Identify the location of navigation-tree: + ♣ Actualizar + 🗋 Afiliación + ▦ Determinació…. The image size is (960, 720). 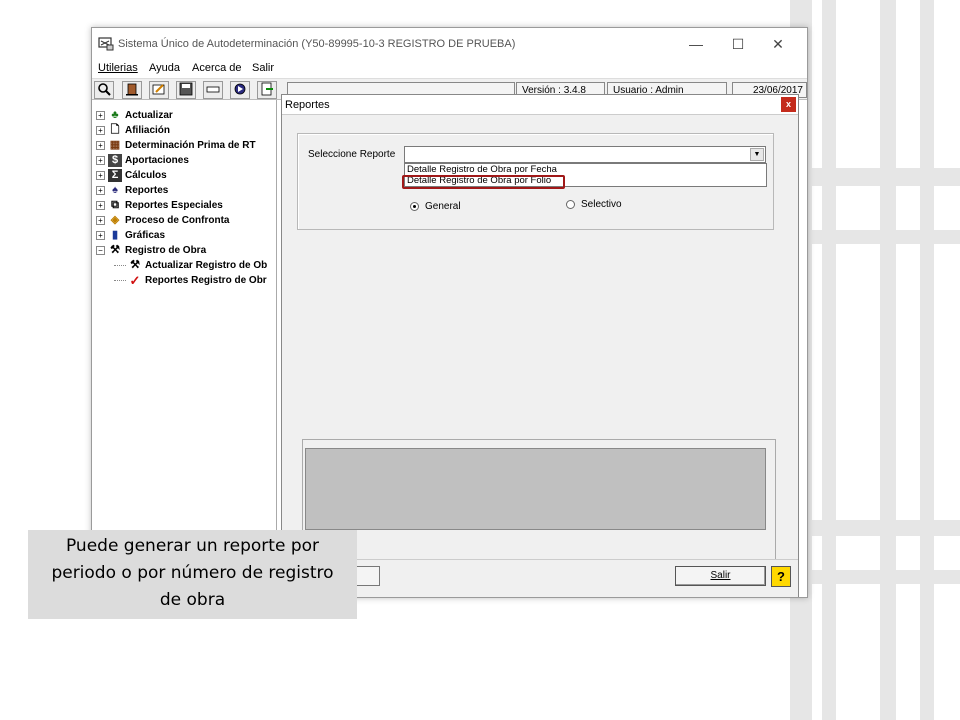
(184, 348).